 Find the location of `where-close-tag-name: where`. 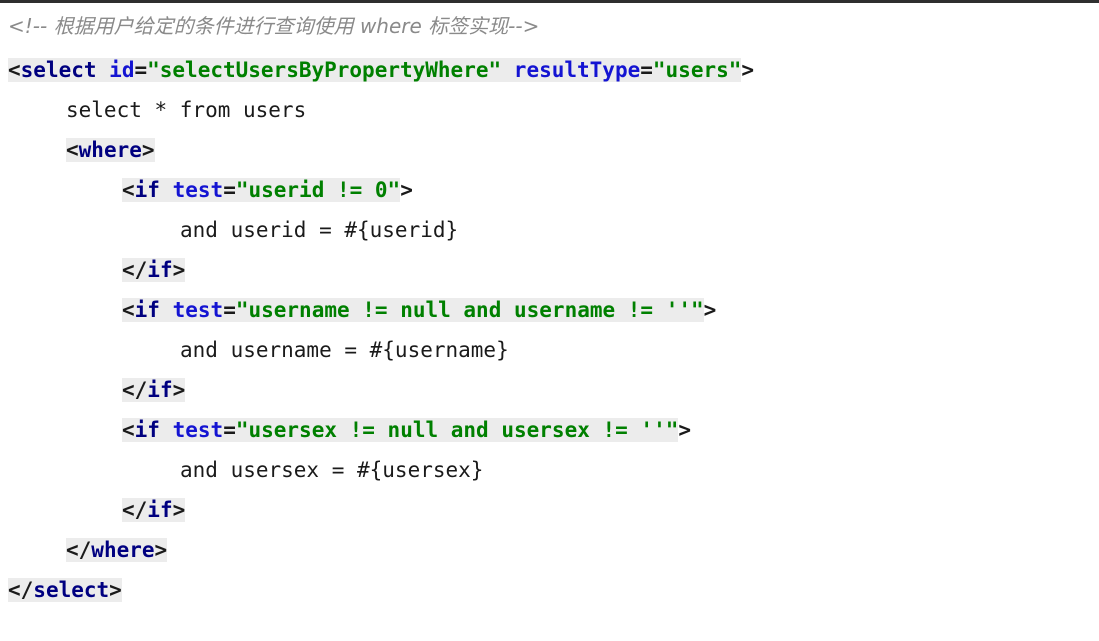

where-close-tag-name: where is located at coordinates (123, 550).